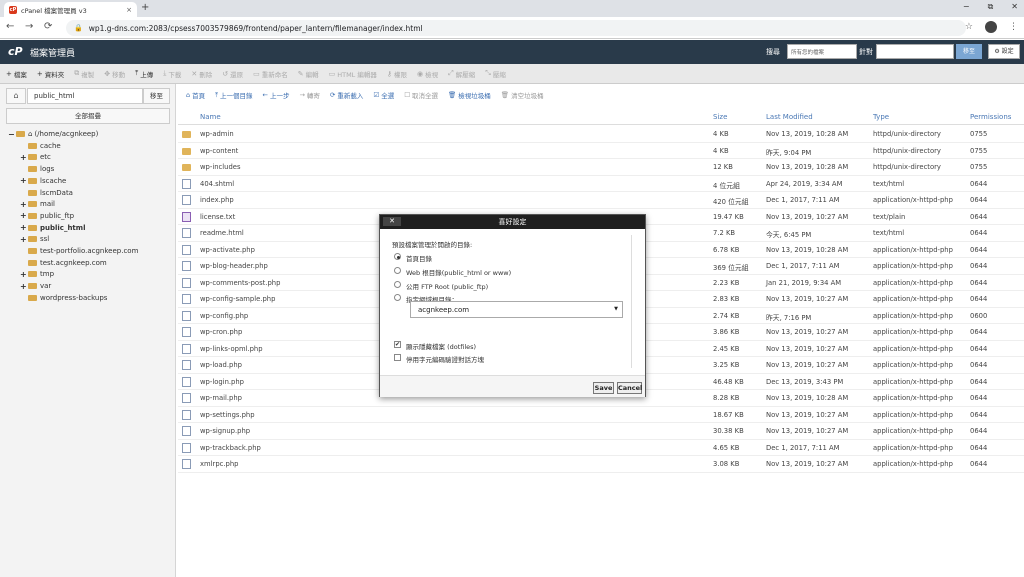  Describe the element at coordinates (461, 74) in the screenshot. I see `toolbar-button-13: ⤢ 解壓縮` at that location.